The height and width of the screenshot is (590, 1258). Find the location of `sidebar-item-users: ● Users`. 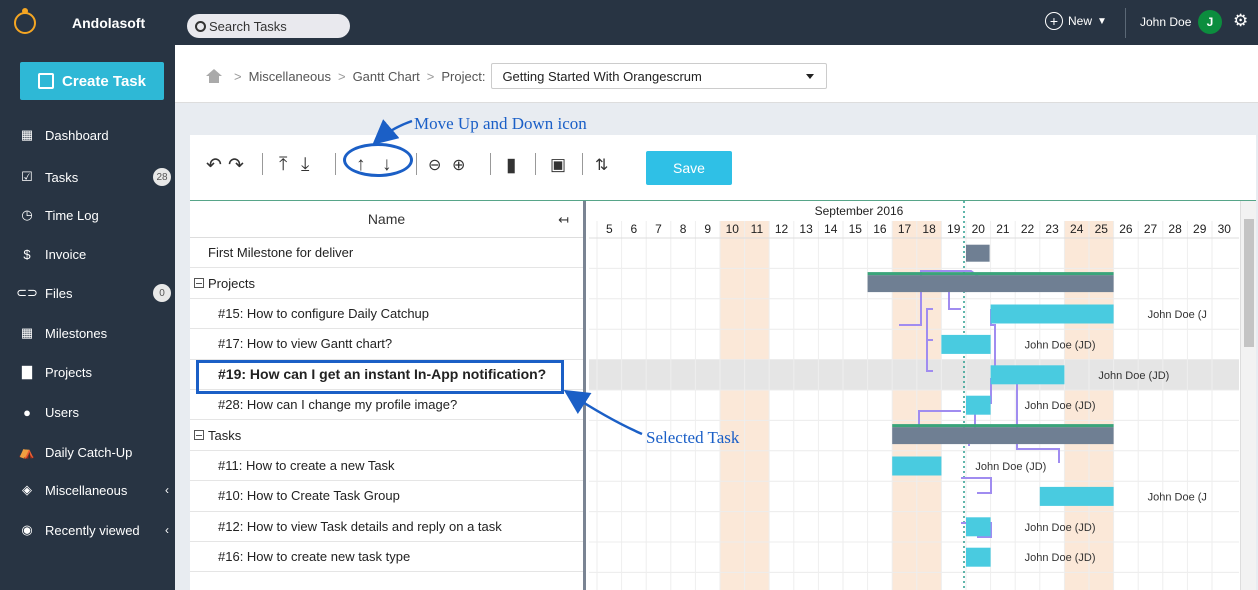

sidebar-item-users: ● Users is located at coordinates (87, 412).